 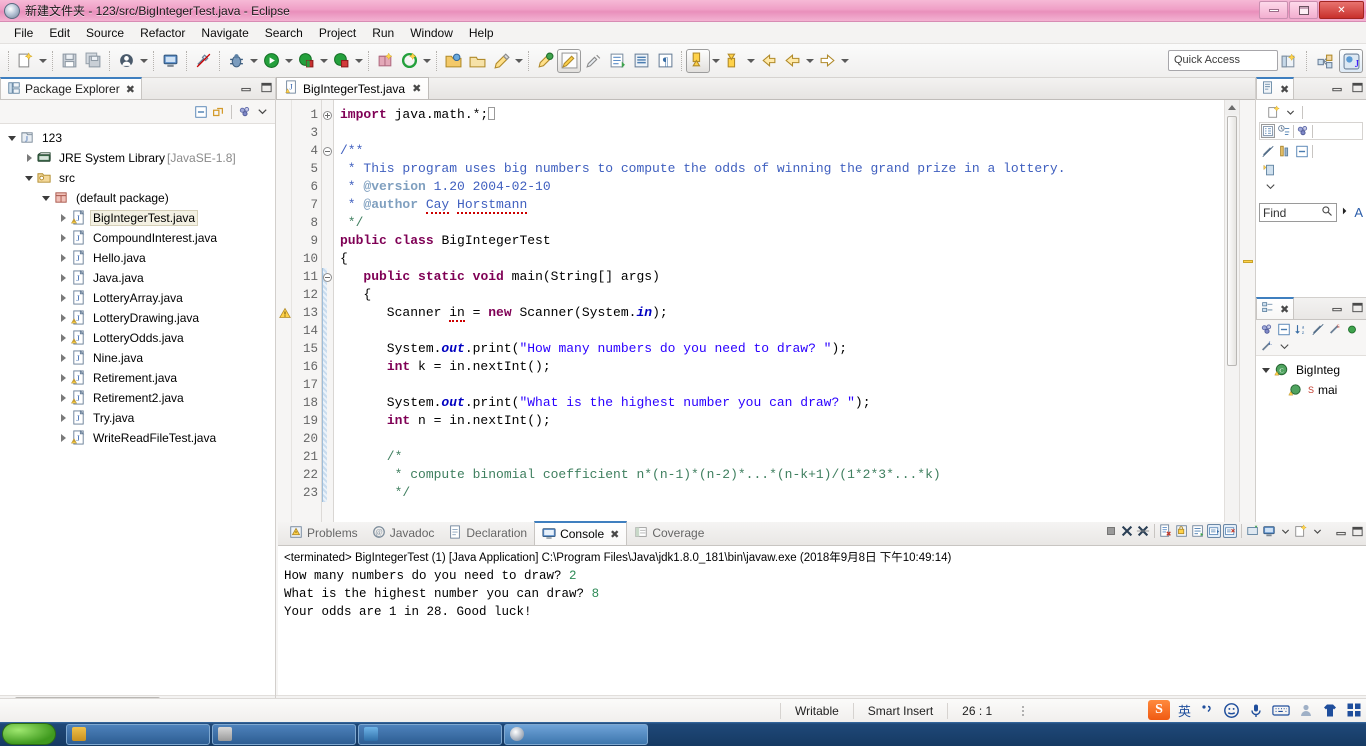 I want to click on tab-problems: Problems, so click(x=323, y=533).